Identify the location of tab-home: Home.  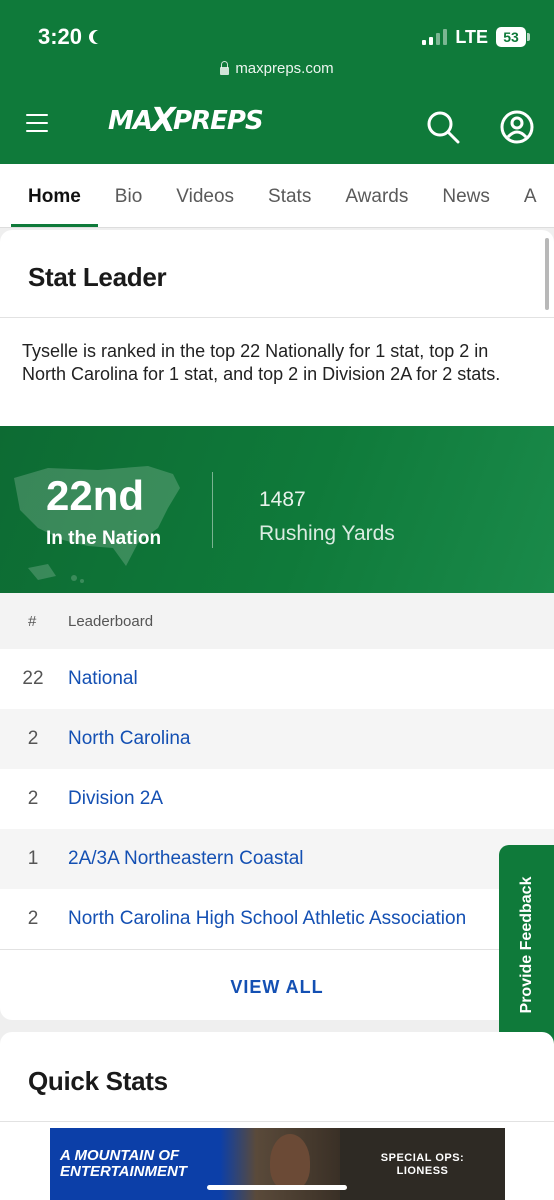
(49, 195).